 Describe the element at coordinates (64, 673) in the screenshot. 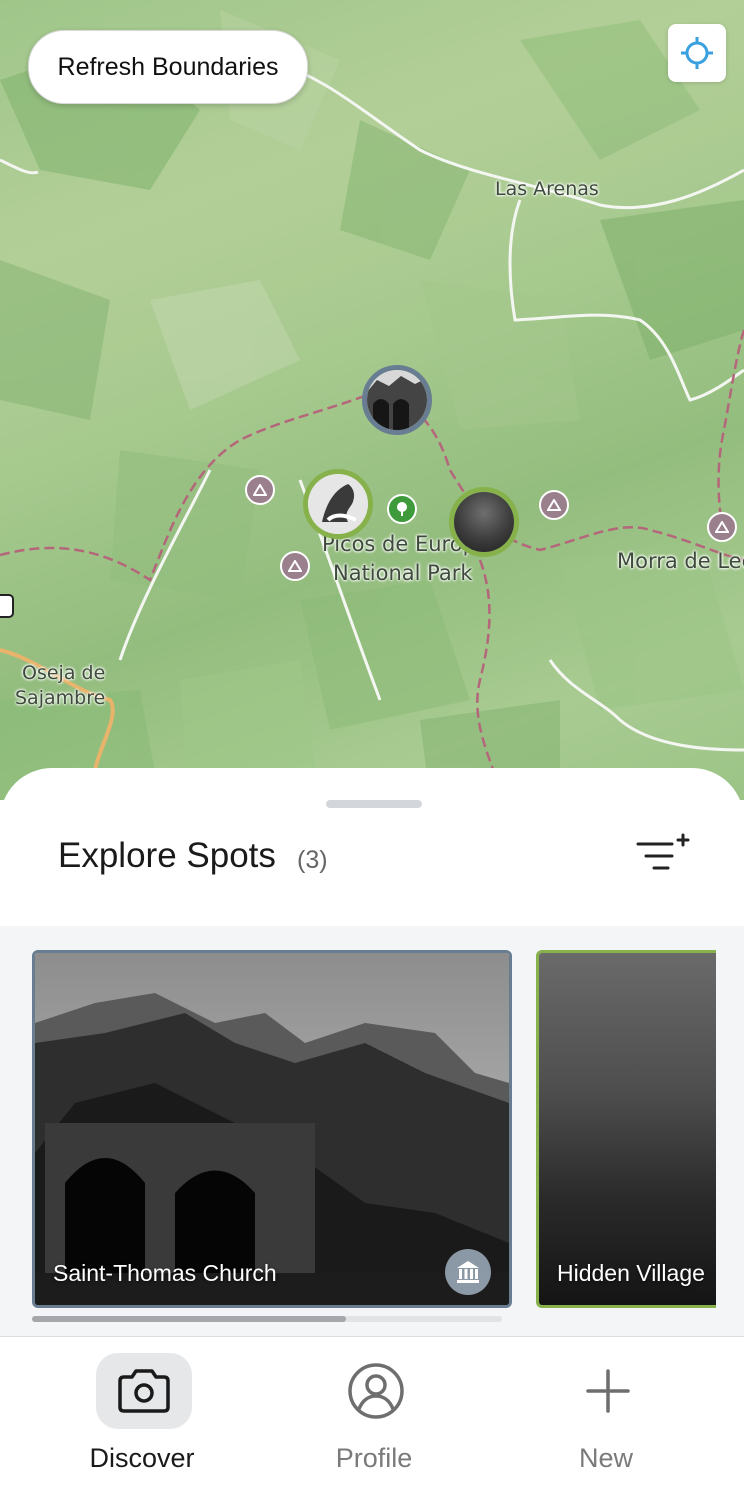

I see `map-label-oseja-line1: Oseja de` at that location.